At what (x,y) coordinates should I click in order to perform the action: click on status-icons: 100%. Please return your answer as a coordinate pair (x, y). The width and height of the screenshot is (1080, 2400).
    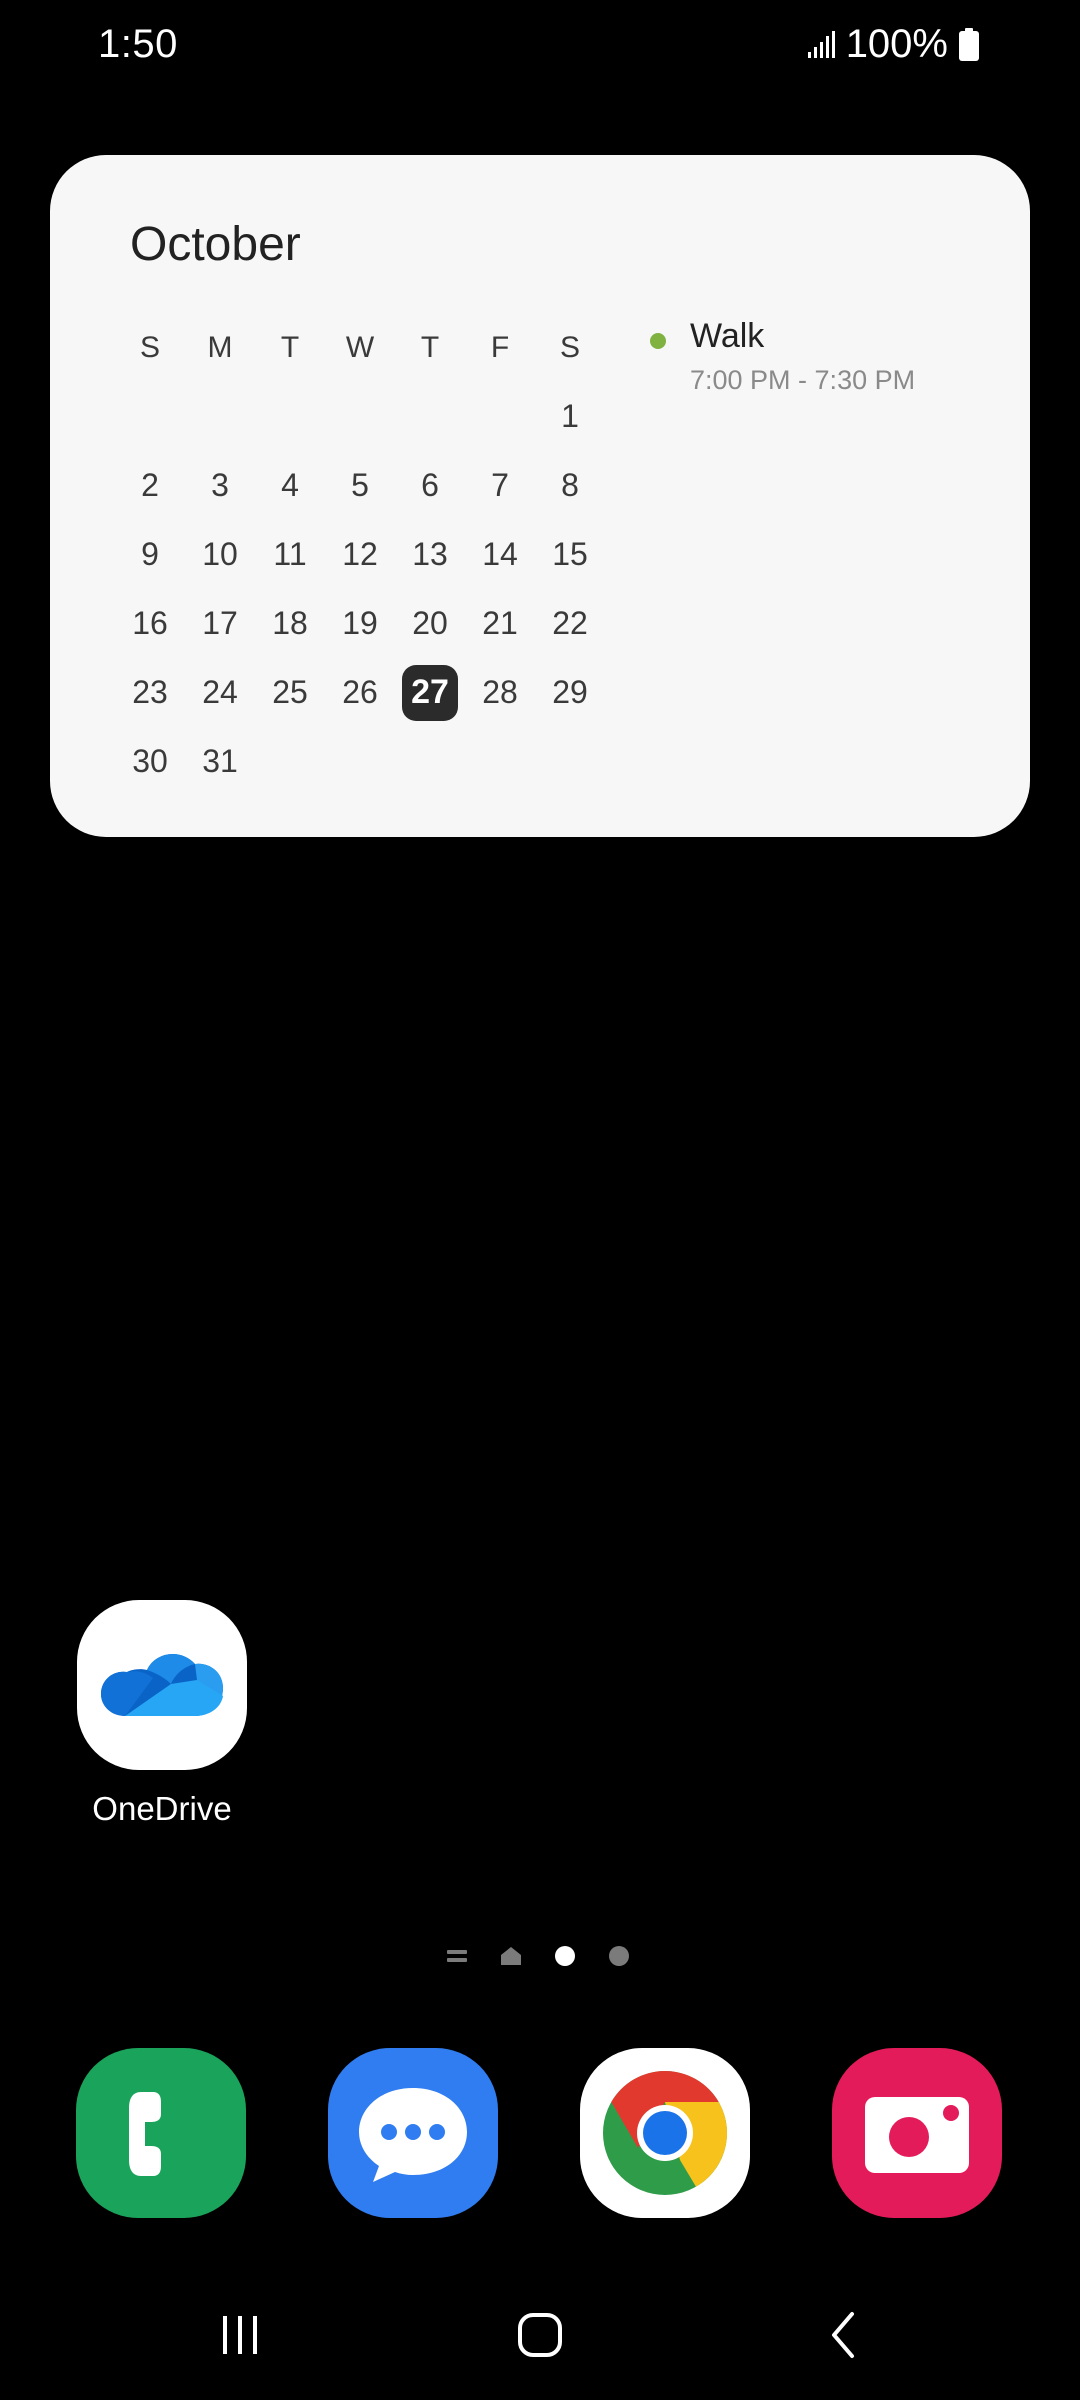
    Looking at the image, I should click on (893, 44).